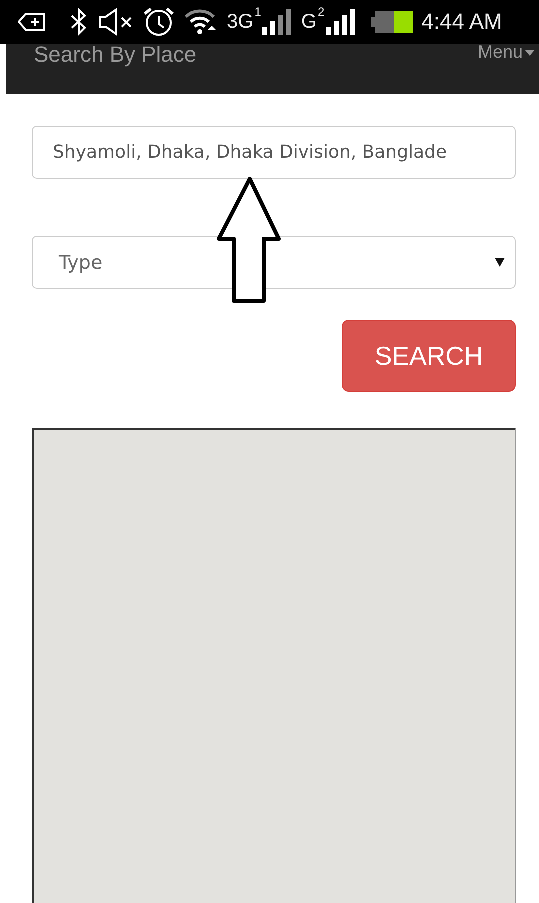  I want to click on alarm-icon, so click(159, 22).